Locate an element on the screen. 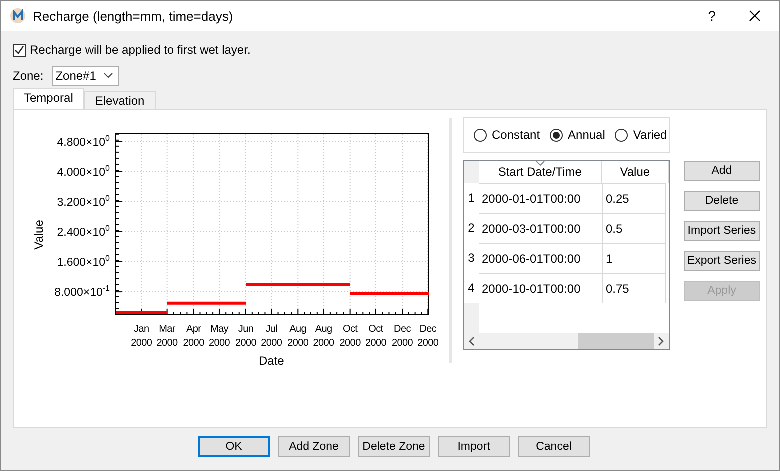  x-tick-label: Jun 2000 is located at coordinates (245, 337).